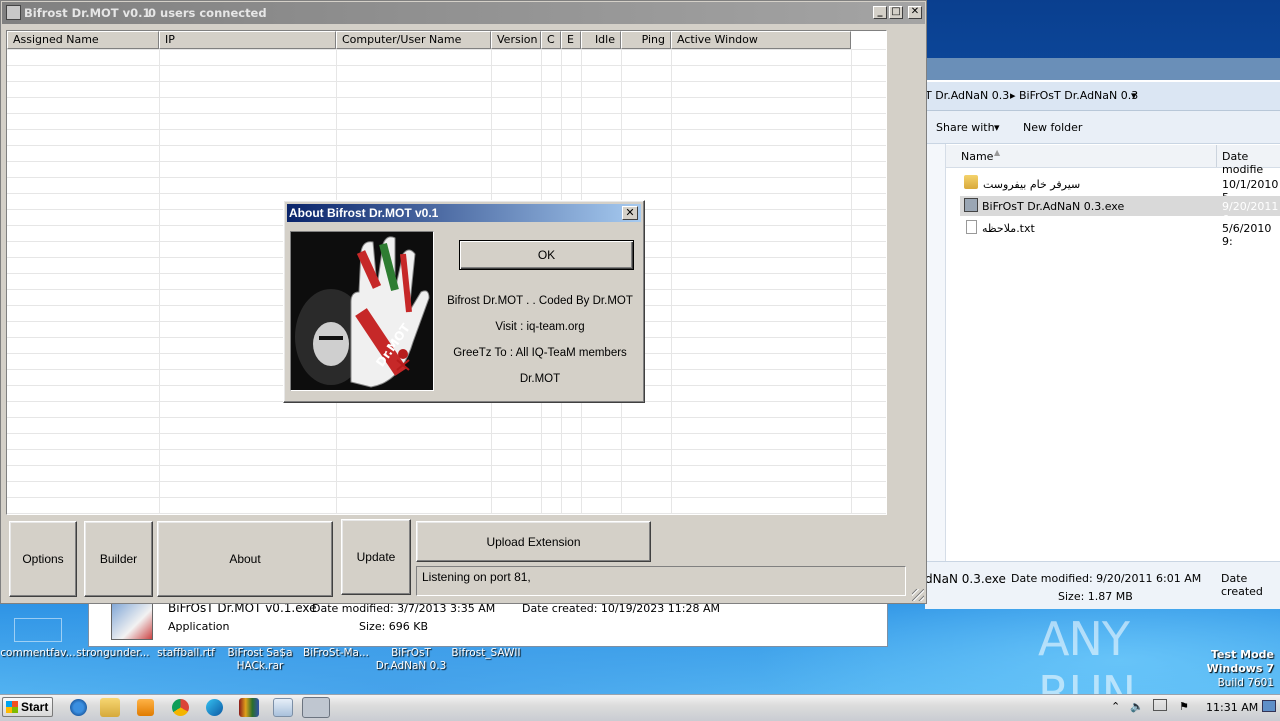  I want to click on start-button: Start, so click(27, 707).